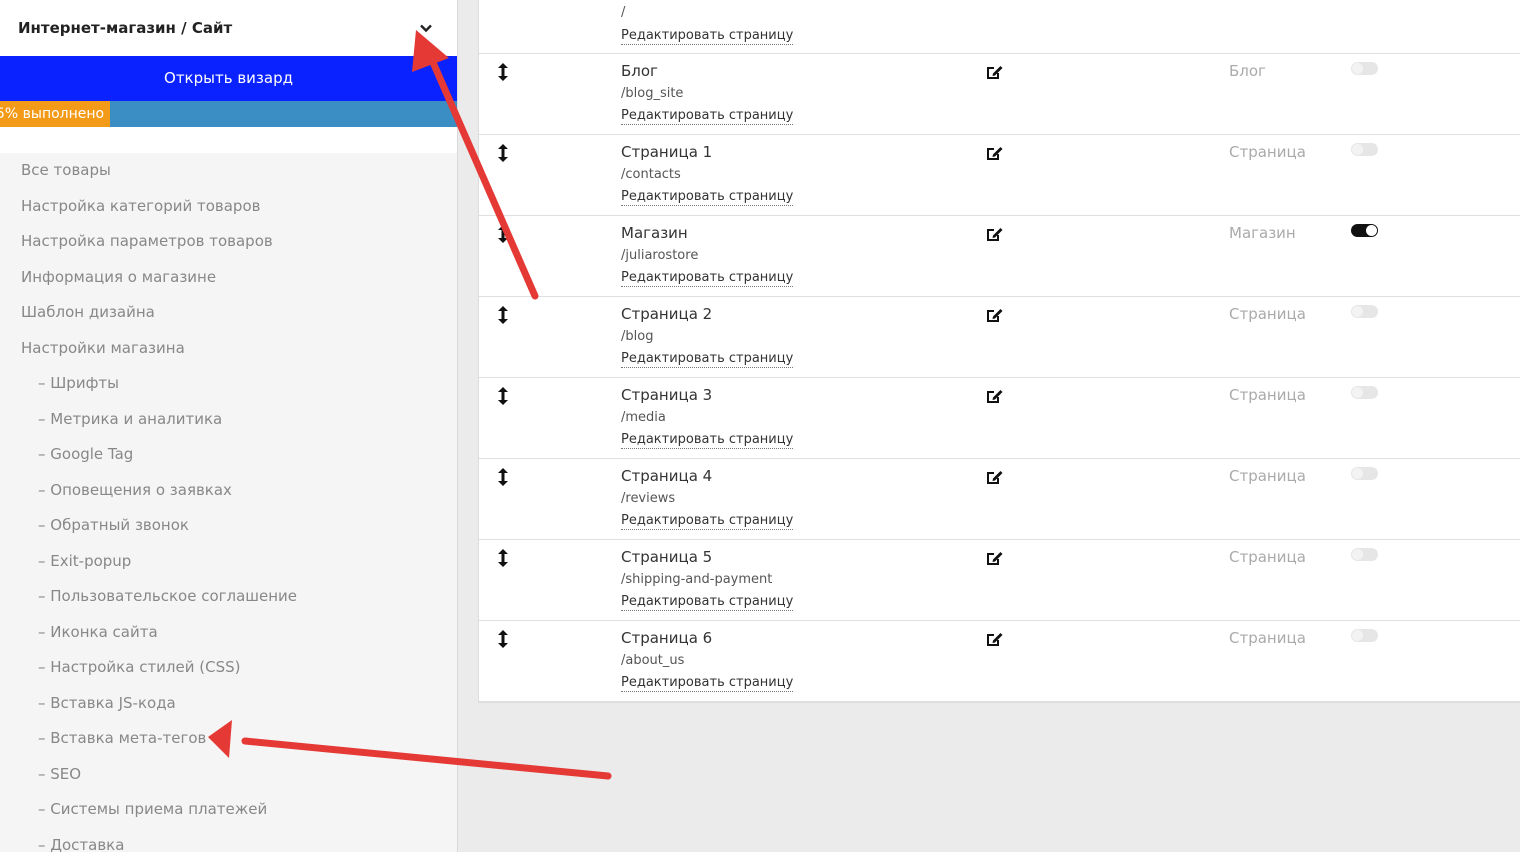 This screenshot has height=852, width=1520. What do you see at coordinates (228, 491) in the screenshot?
I see `sidebar-item: – Оповещения о заявках` at bounding box center [228, 491].